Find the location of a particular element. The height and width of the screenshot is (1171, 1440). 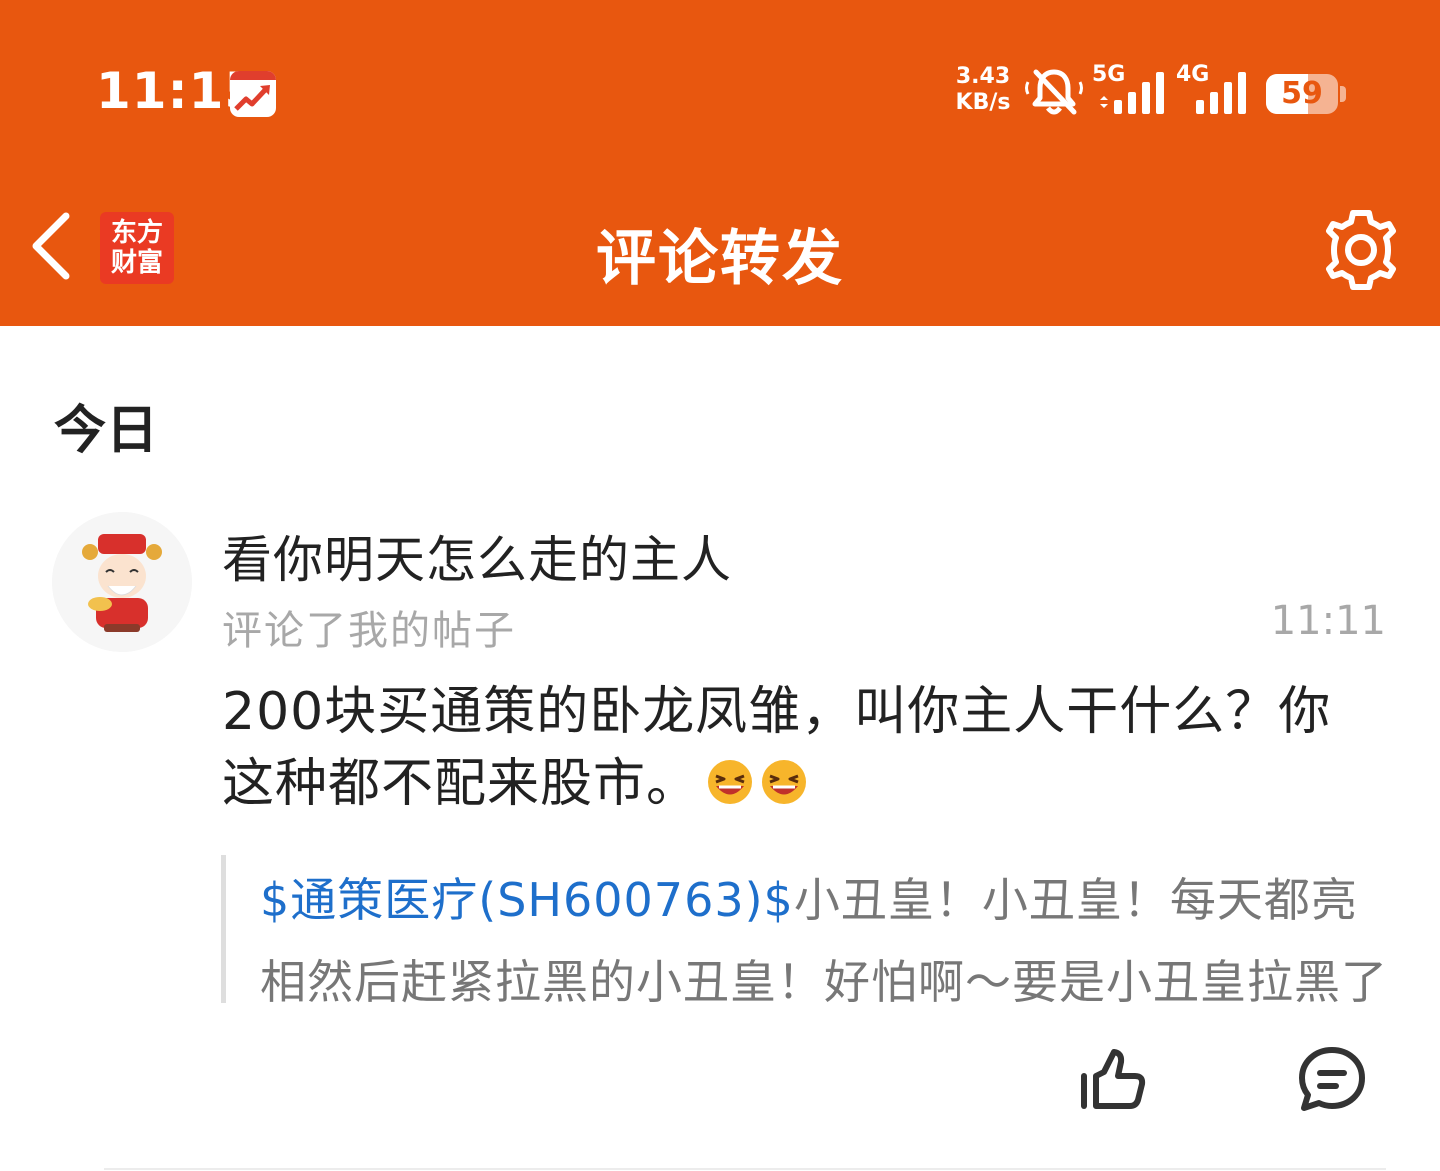

mute-bell-icon is located at coordinates (1054, 92).